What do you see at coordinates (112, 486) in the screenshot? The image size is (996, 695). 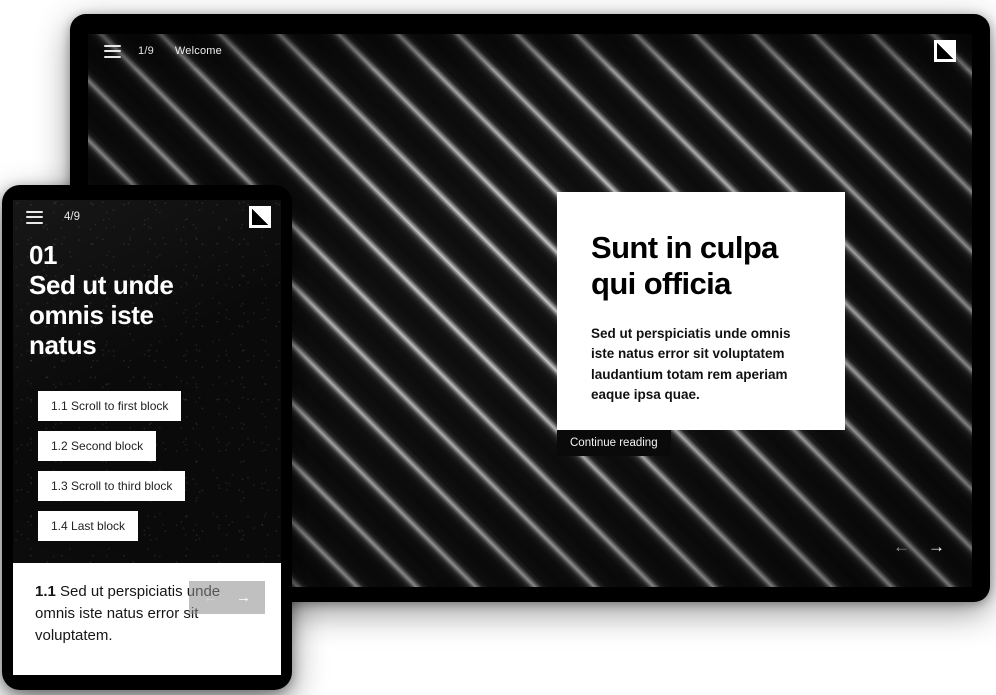 I see `list-item: 1.3 Scroll to third block` at bounding box center [112, 486].